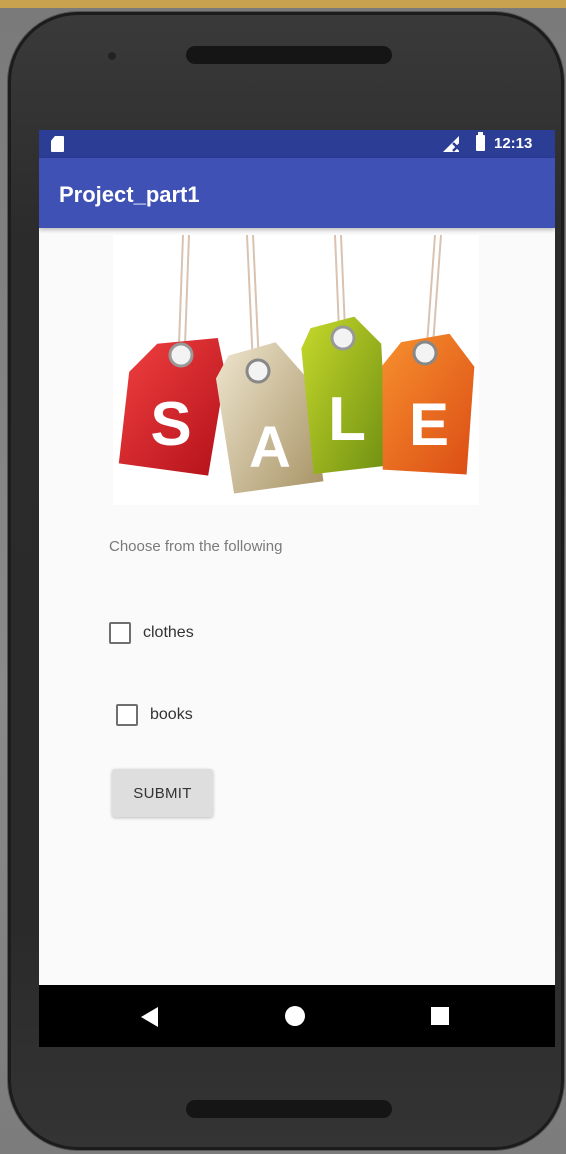 The width and height of the screenshot is (566, 1154). I want to click on checkbox-clothes: clothes, so click(151, 633).